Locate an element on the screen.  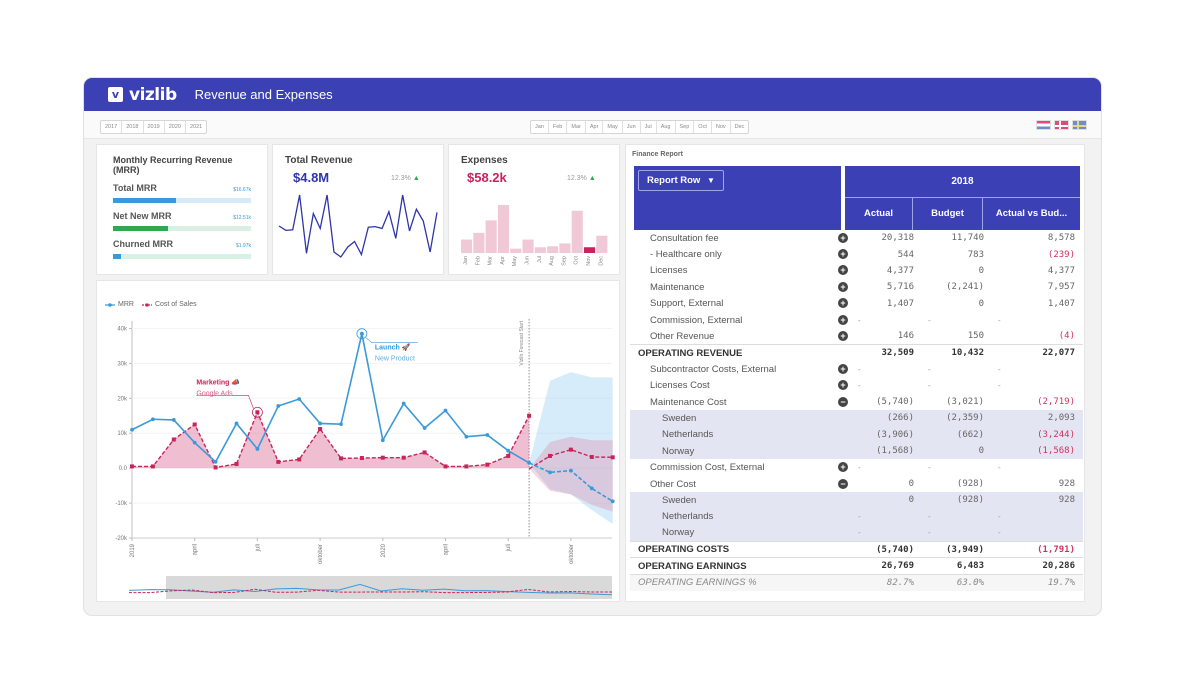
month-button: Mar is located at coordinates (576, 127).